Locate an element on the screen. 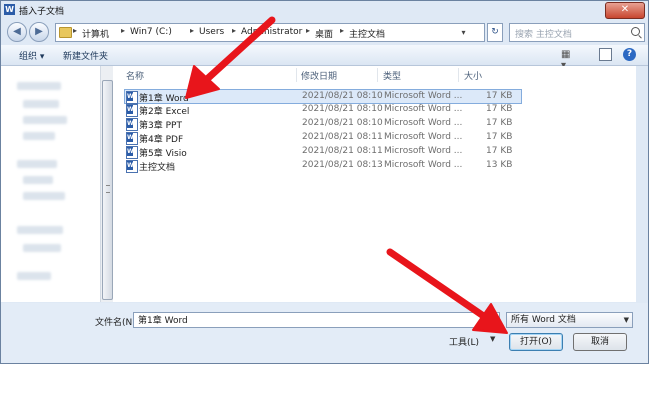 This screenshot has height=402, width=649. back-button: ◀ is located at coordinates (17, 32).